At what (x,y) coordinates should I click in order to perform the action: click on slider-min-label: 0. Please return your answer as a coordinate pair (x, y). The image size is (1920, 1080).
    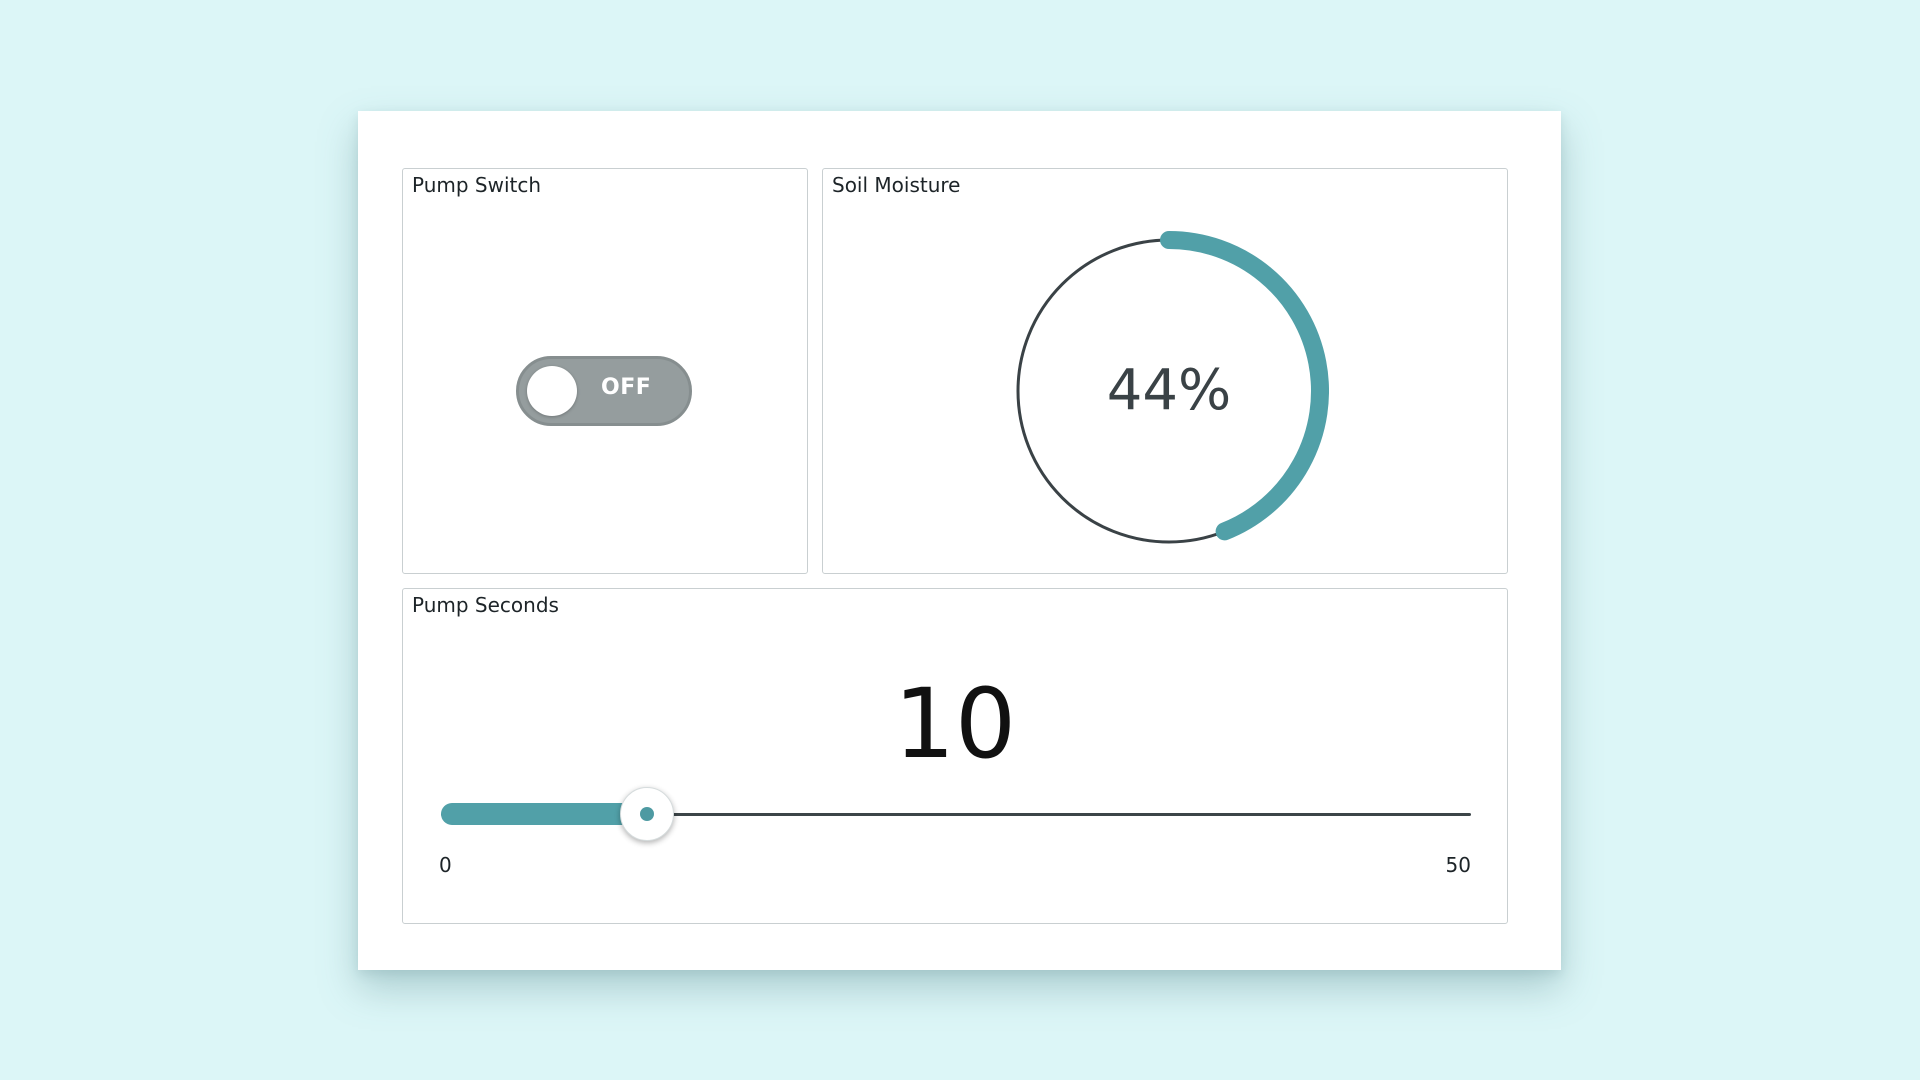
    Looking at the image, I should click on (445, 865).